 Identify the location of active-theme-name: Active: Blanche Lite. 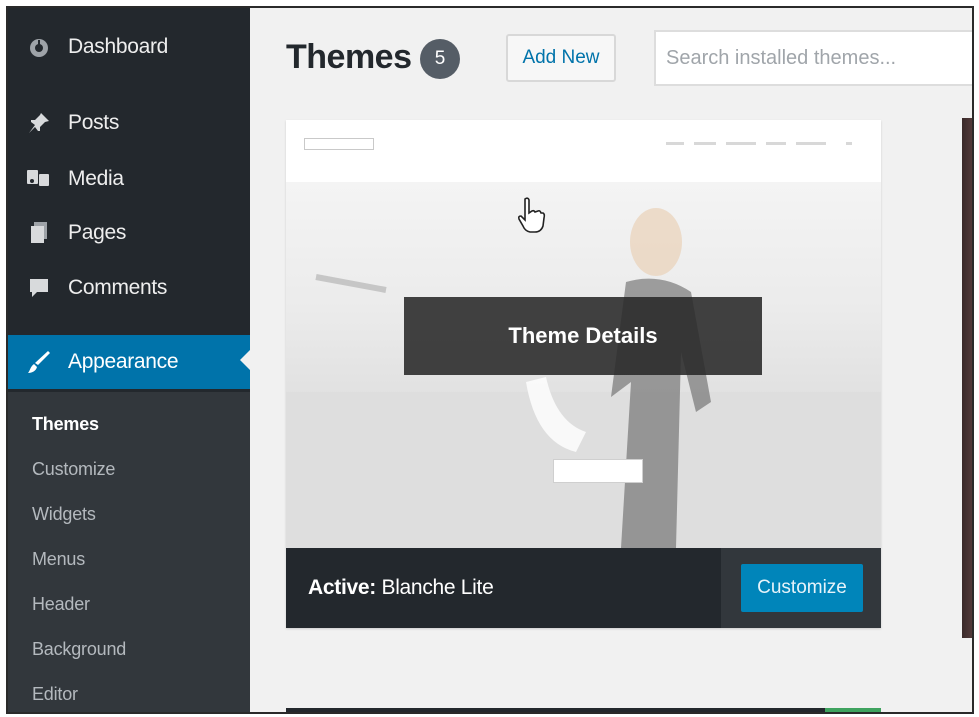
(401, 588).